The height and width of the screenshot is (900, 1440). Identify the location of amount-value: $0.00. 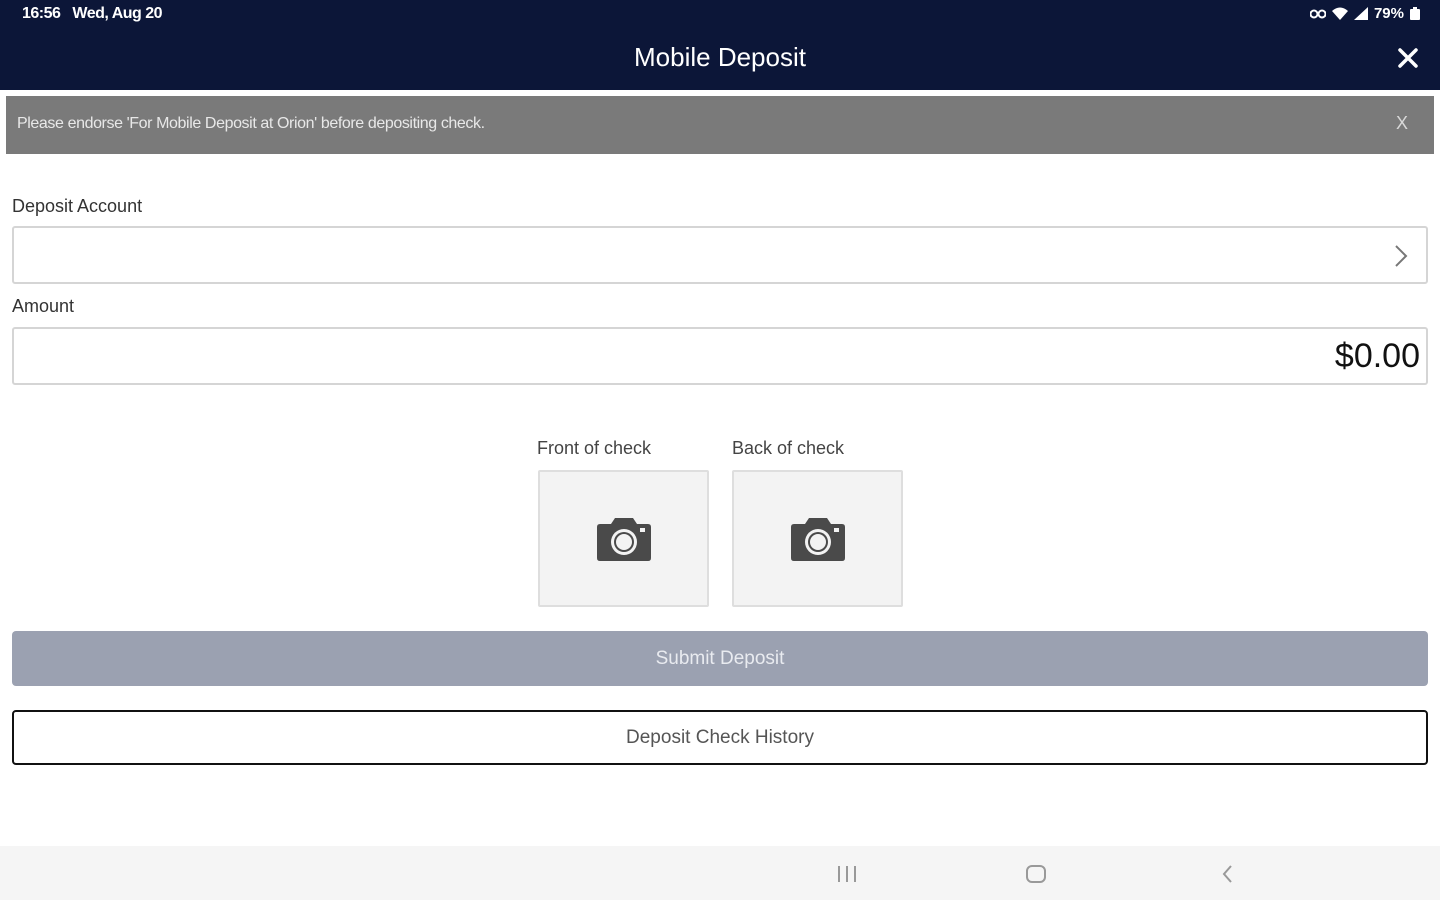
(1377, 356).